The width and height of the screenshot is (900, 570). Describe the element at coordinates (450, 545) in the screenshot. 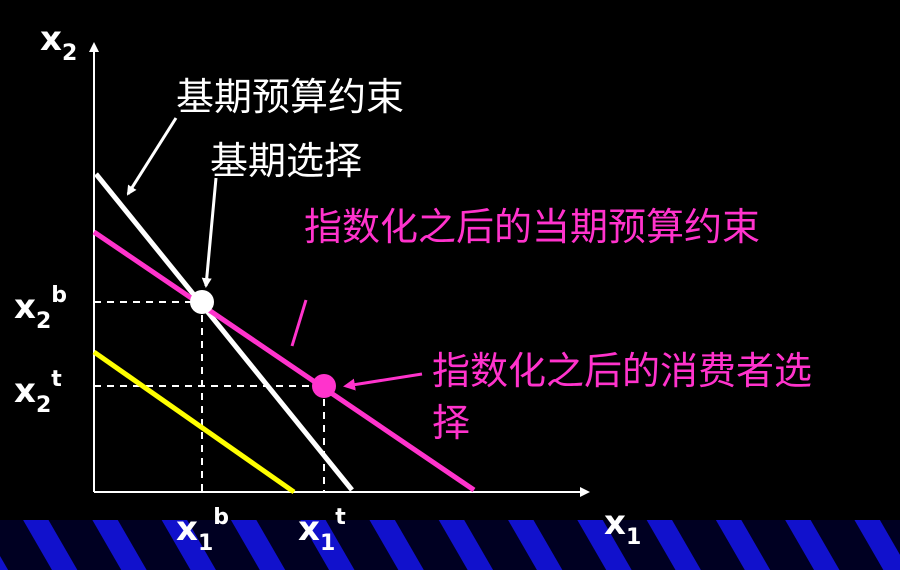

I see `bottom-decor-band` at that location.